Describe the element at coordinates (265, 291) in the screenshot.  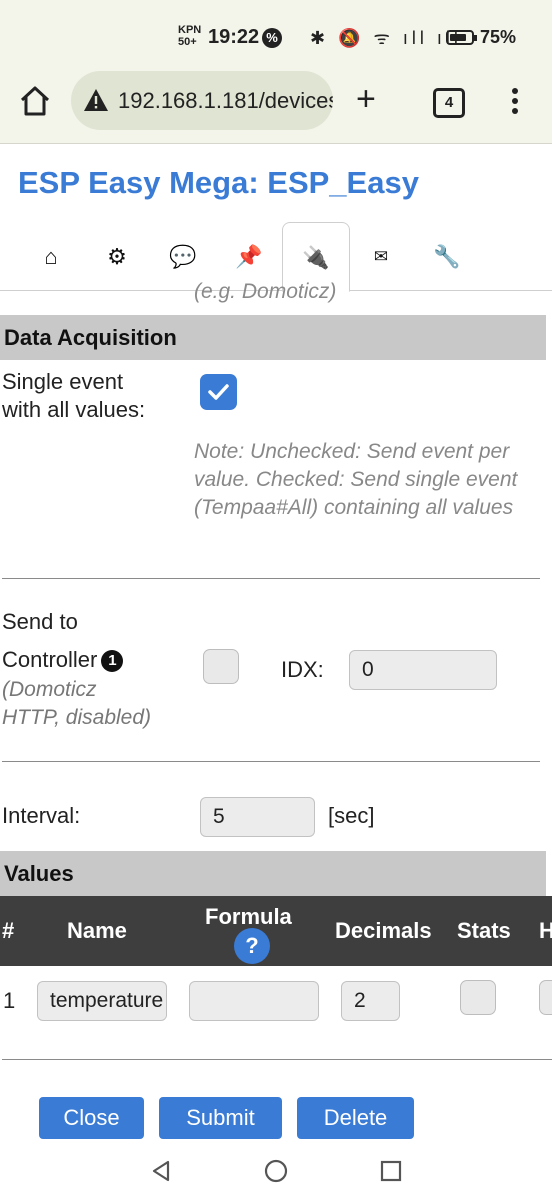
I see `controller-hint: (e.g. Domoticz)` at that location.